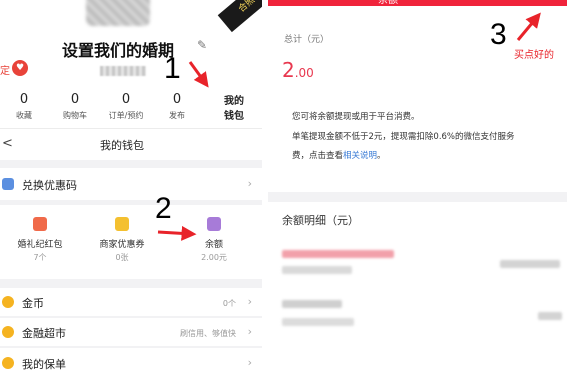 The width and height of the screenshot is (567, 378). Describe the element at coordinates (163, 208) in the screenshot. I see `step-number-2: 2` at that location.